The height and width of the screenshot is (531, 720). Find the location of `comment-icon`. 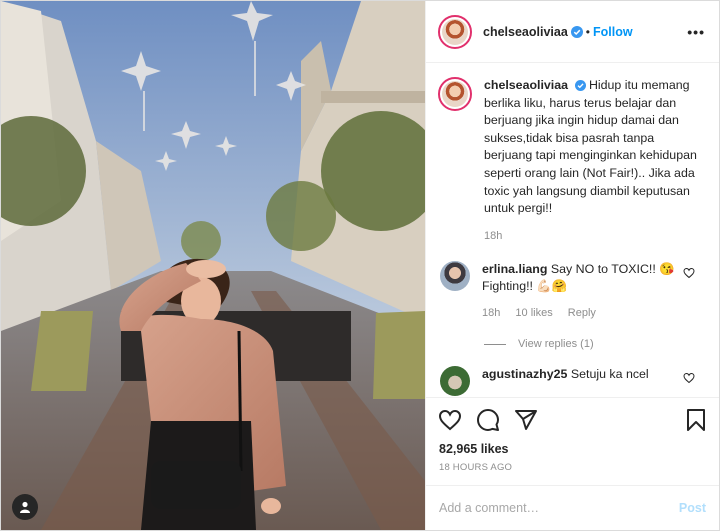

comment-icon is located at coordinates (488, 420).